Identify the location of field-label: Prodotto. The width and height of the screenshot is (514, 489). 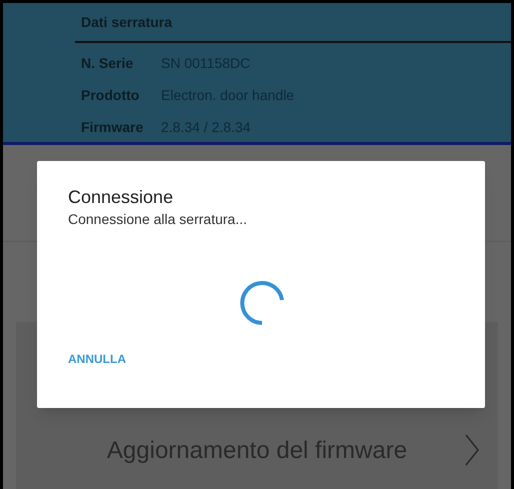
(110, 95).